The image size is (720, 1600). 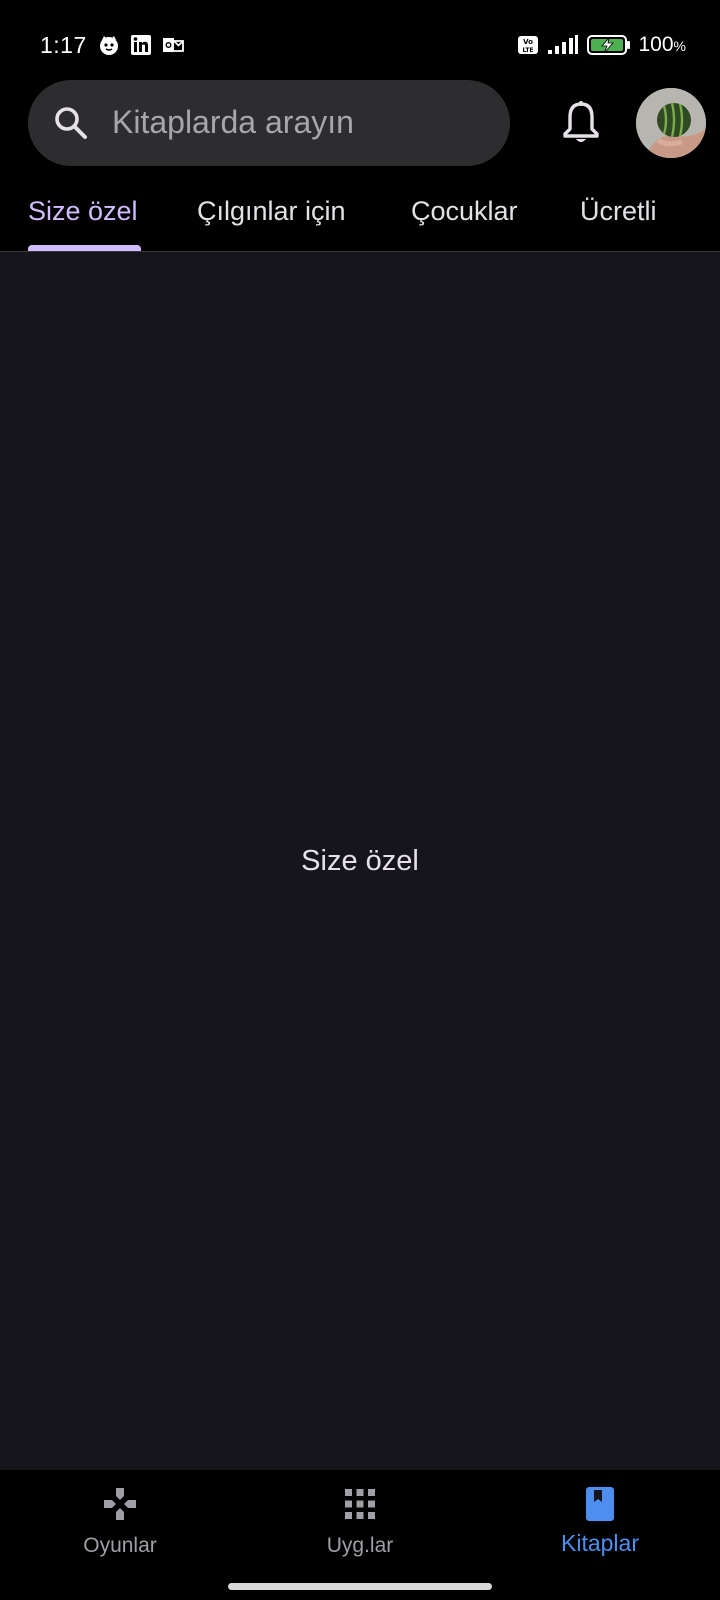 I want to click on tab-size-ozel: Size özel, so click(x=83, y=211).